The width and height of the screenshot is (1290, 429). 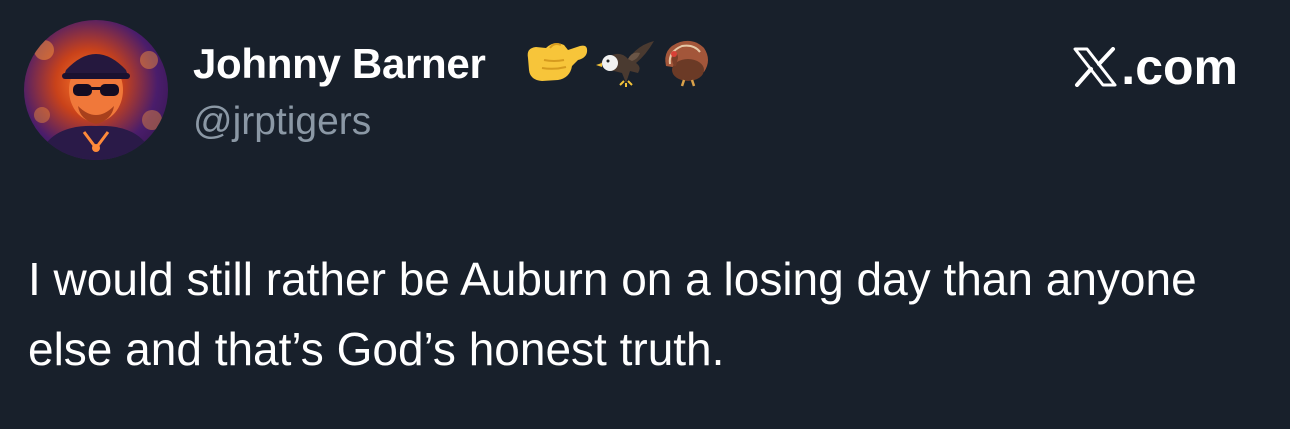 I want to click on avatar, so click(x=96, y=90).